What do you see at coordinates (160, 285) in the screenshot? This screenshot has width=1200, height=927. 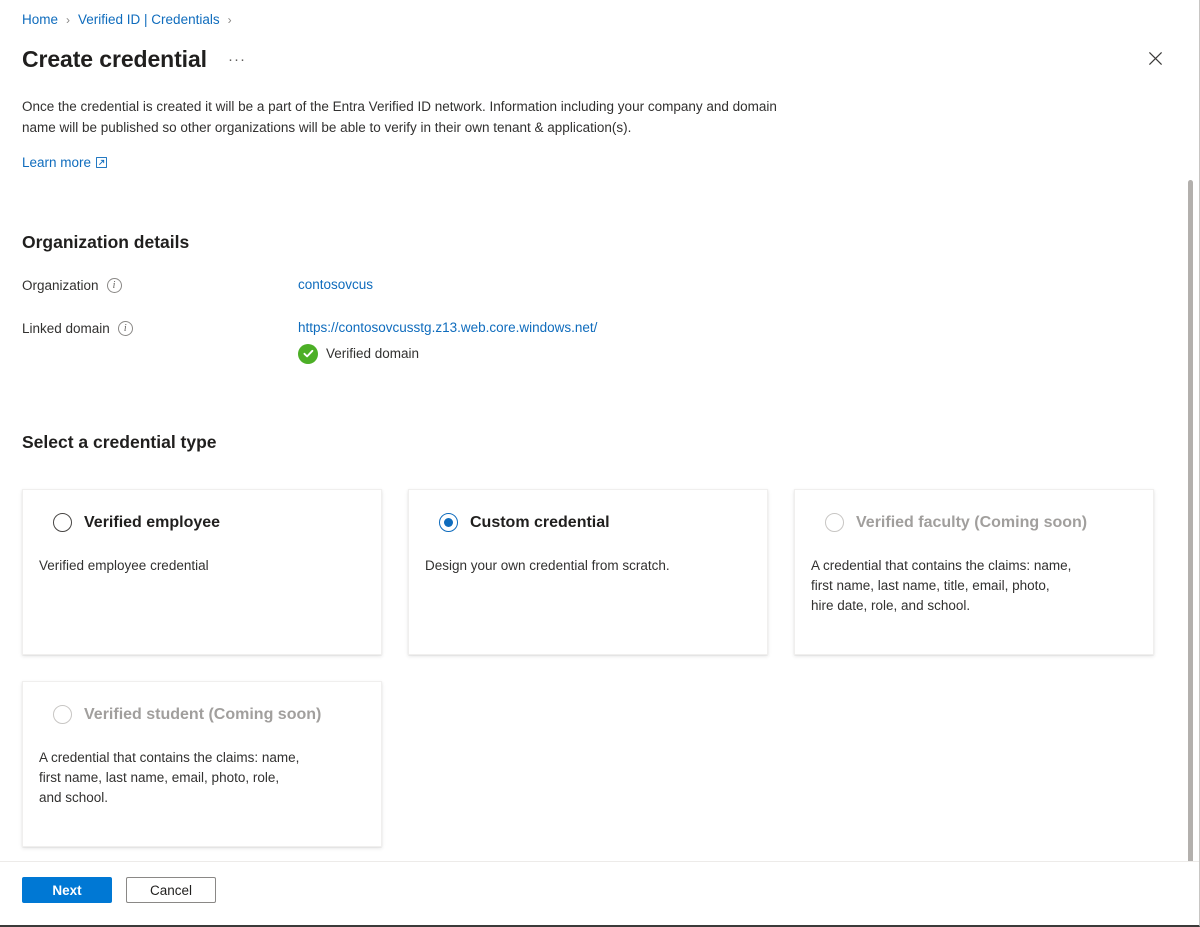 I see `organization-label-group: Organization i` at bounding box center [160, 285].